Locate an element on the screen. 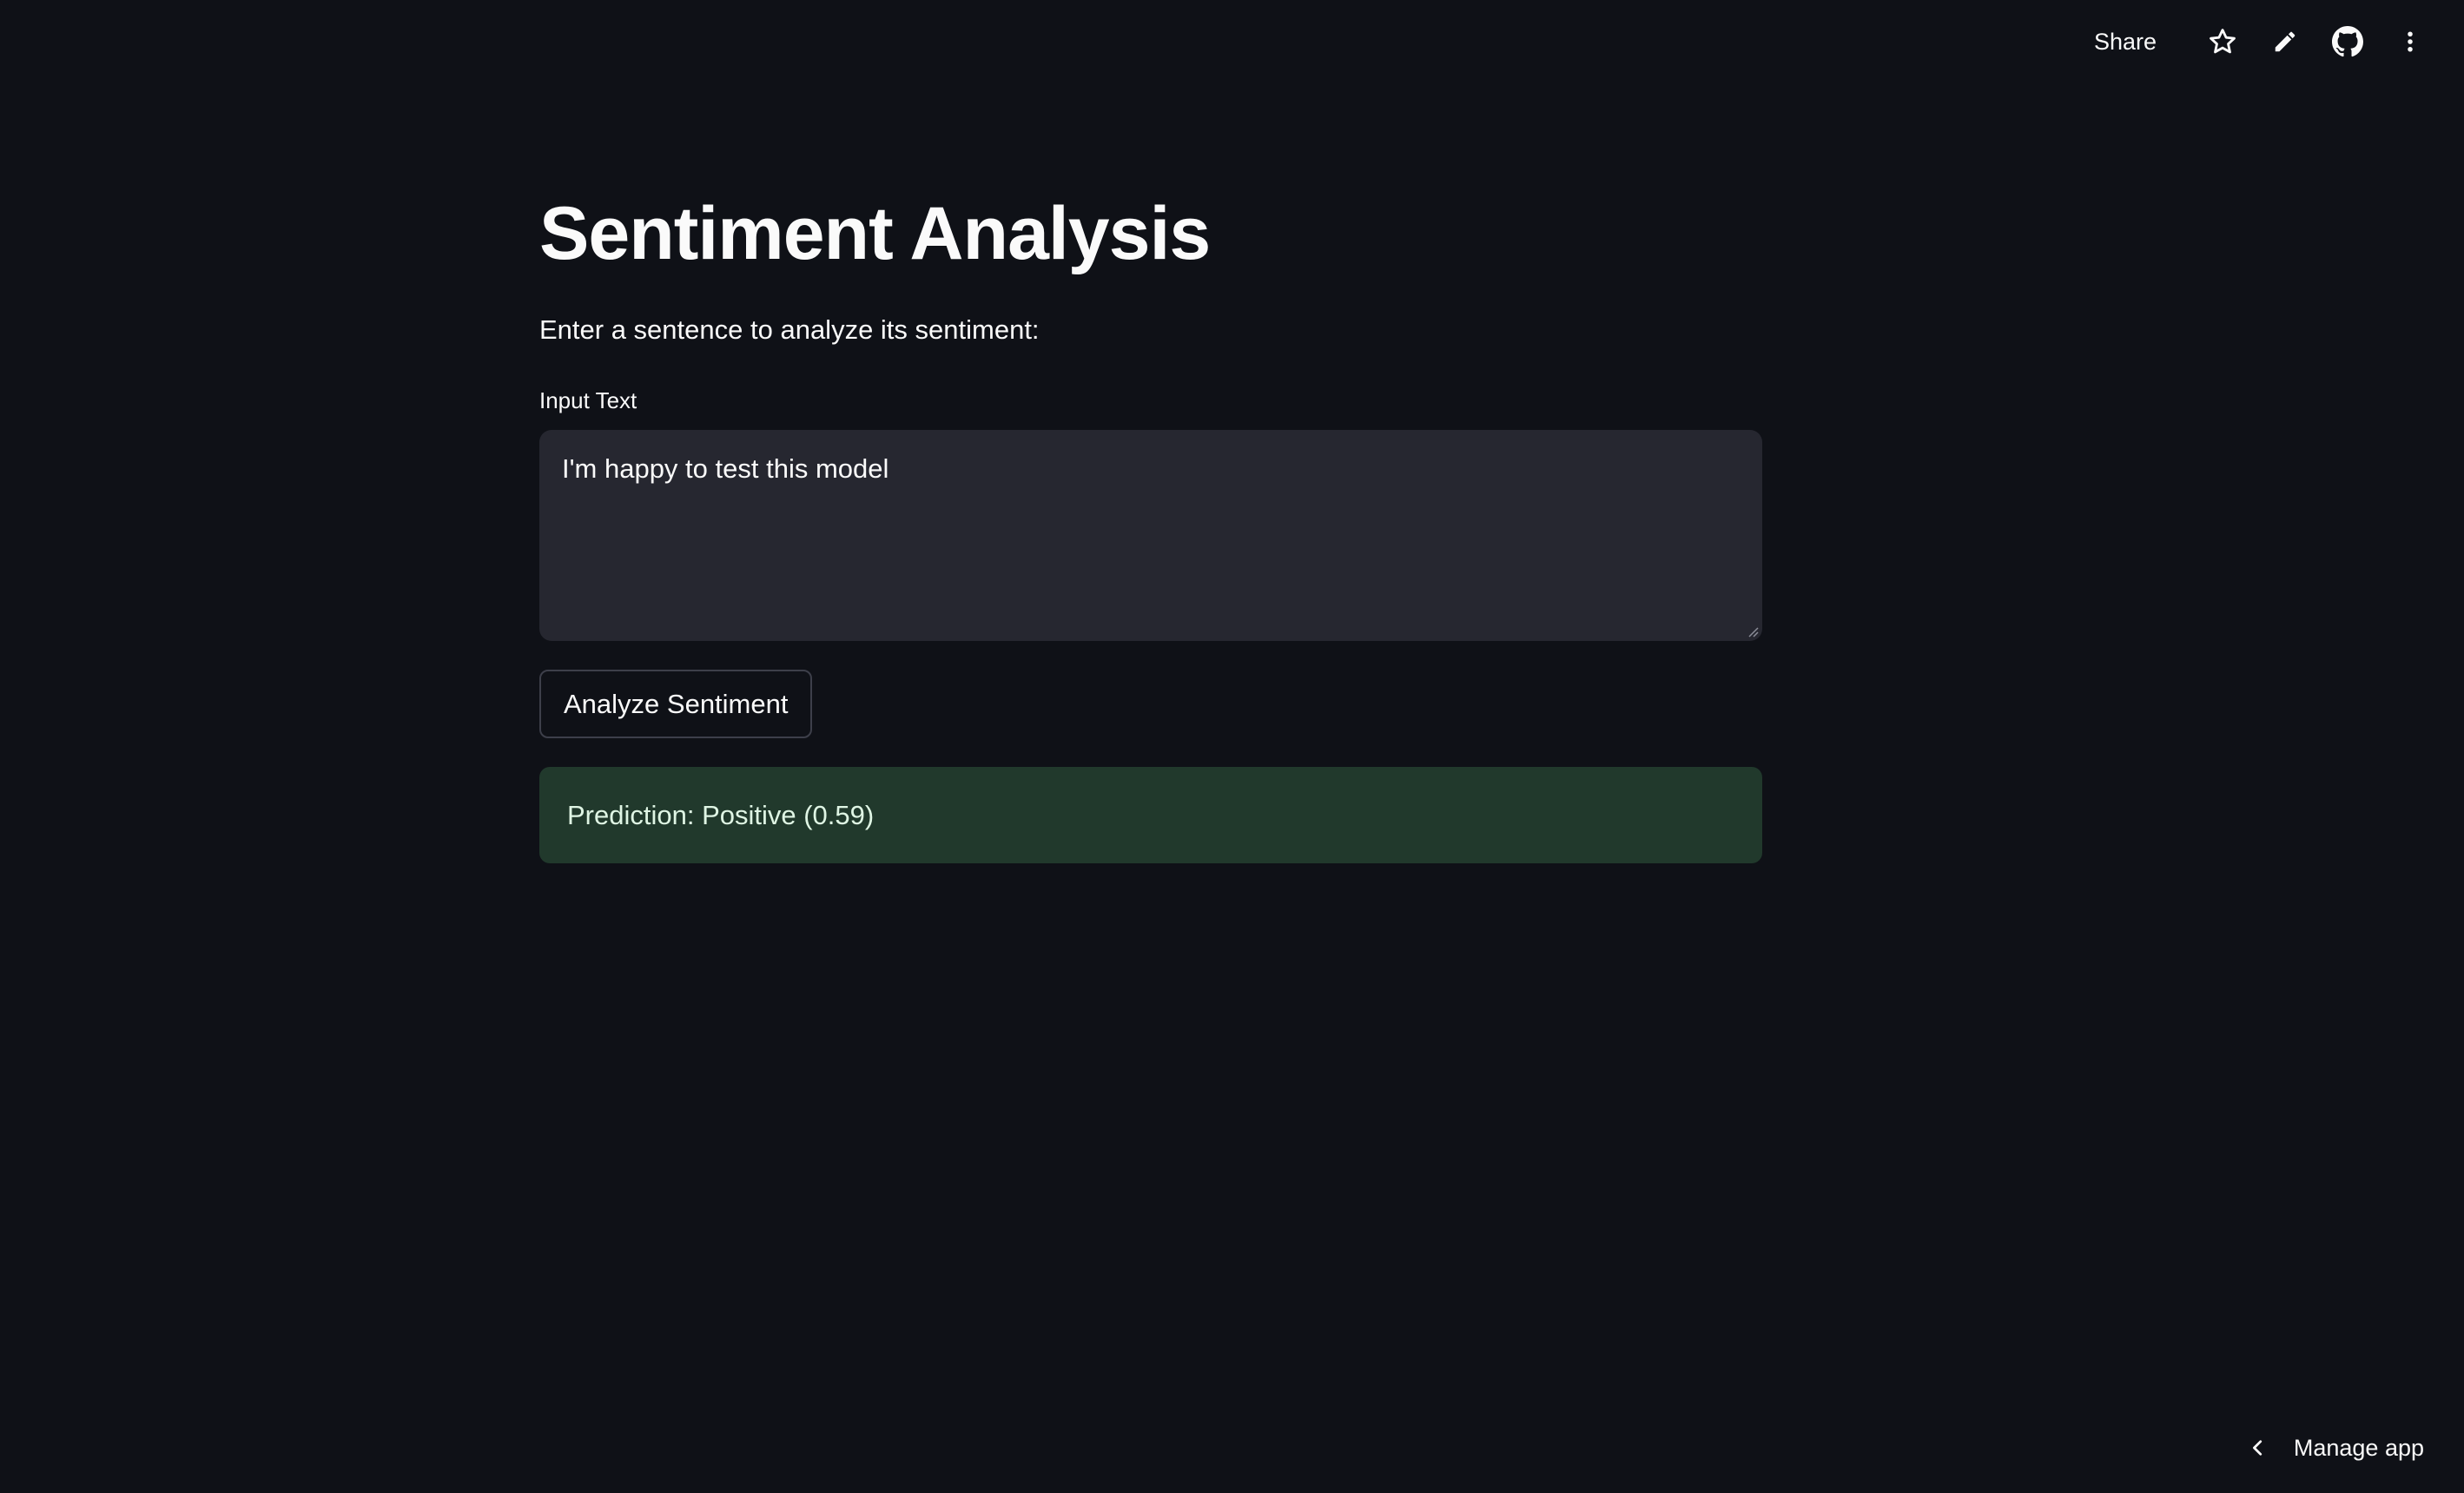  input-text-label: Input Text is located at coordinates (588, 400).